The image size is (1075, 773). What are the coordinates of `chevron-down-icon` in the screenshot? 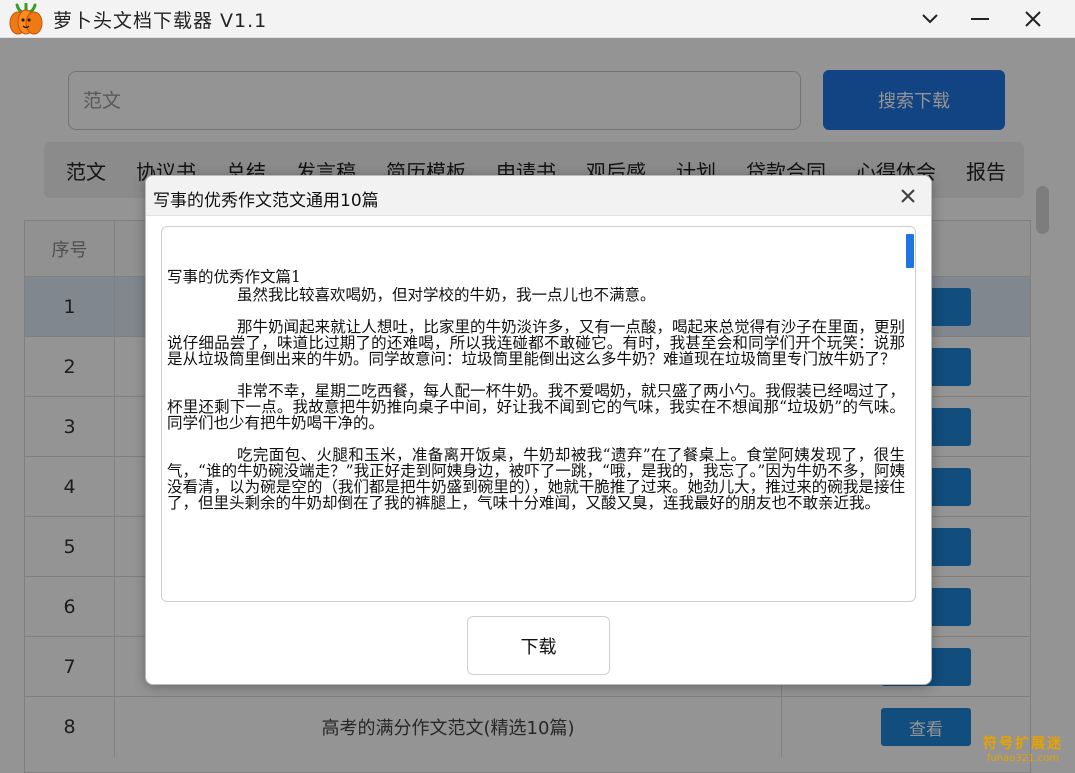 It's located at (930, 19).